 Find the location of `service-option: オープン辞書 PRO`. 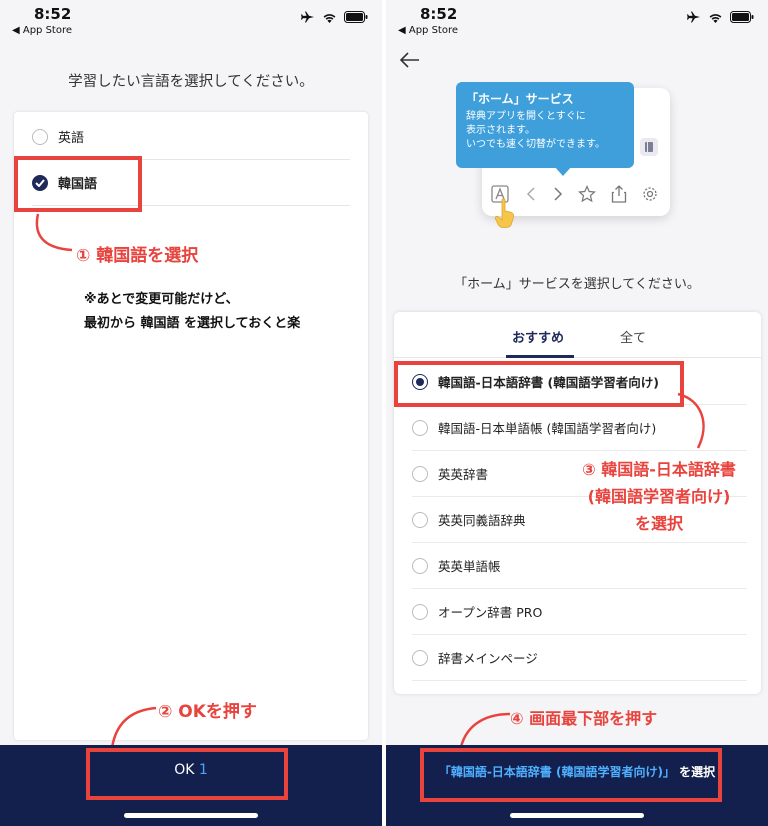

service-option: オープン辞書 PRO is located at coordinates (579, 612).